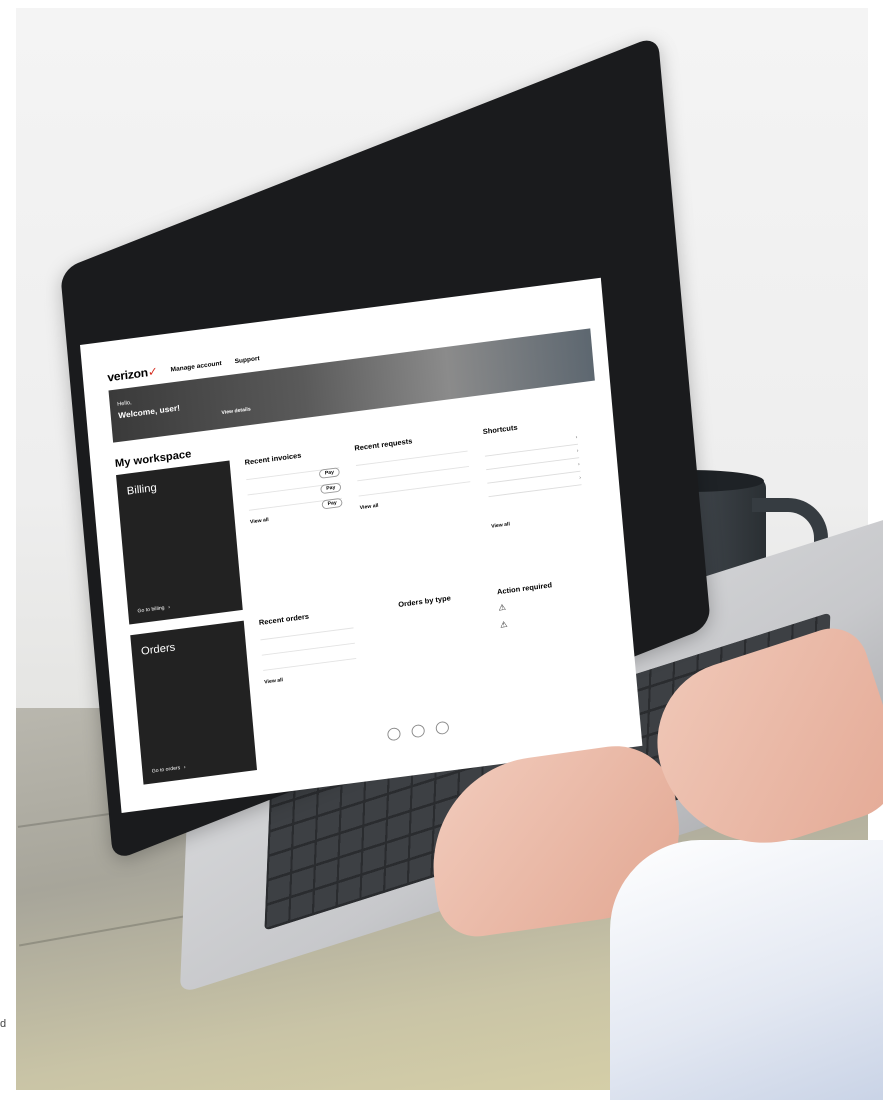  I want to click on billing-tile: Billing Go to billing ›, so click(179, 542).